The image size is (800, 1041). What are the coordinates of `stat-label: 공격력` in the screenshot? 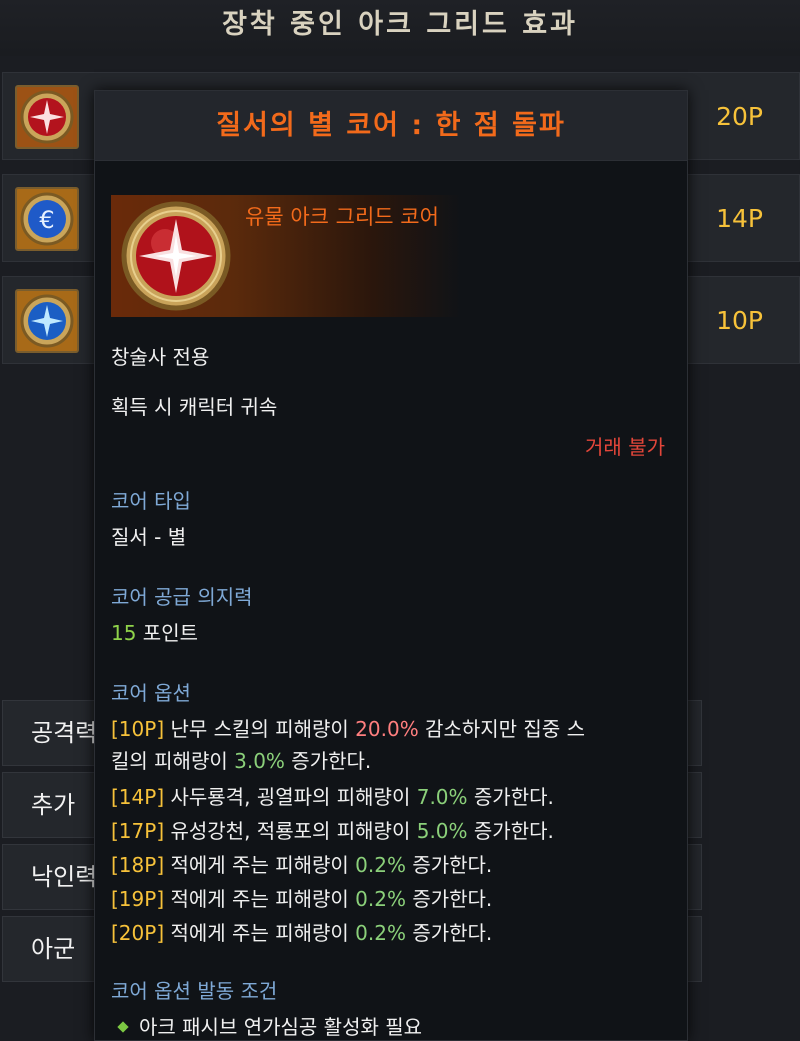 It's located at (64, 733).